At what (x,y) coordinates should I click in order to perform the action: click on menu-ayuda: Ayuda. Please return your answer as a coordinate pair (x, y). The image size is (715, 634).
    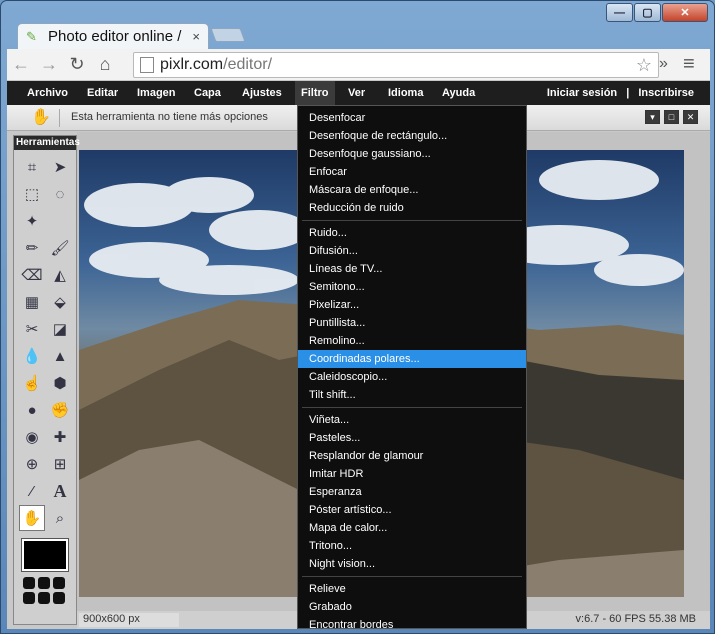
    Looking at the image, I should click on (458, 93).